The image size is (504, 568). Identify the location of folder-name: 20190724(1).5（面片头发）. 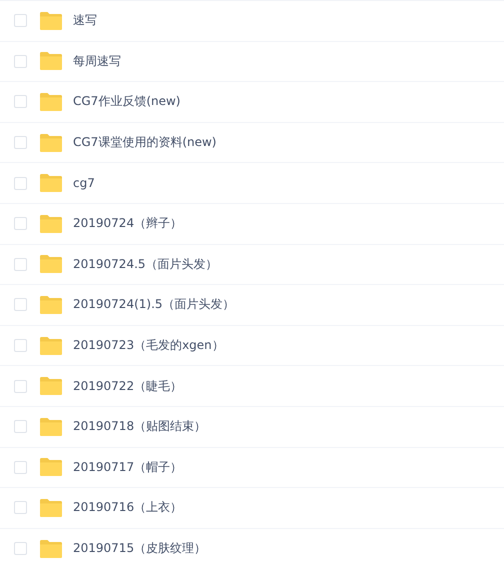
(154, 305).